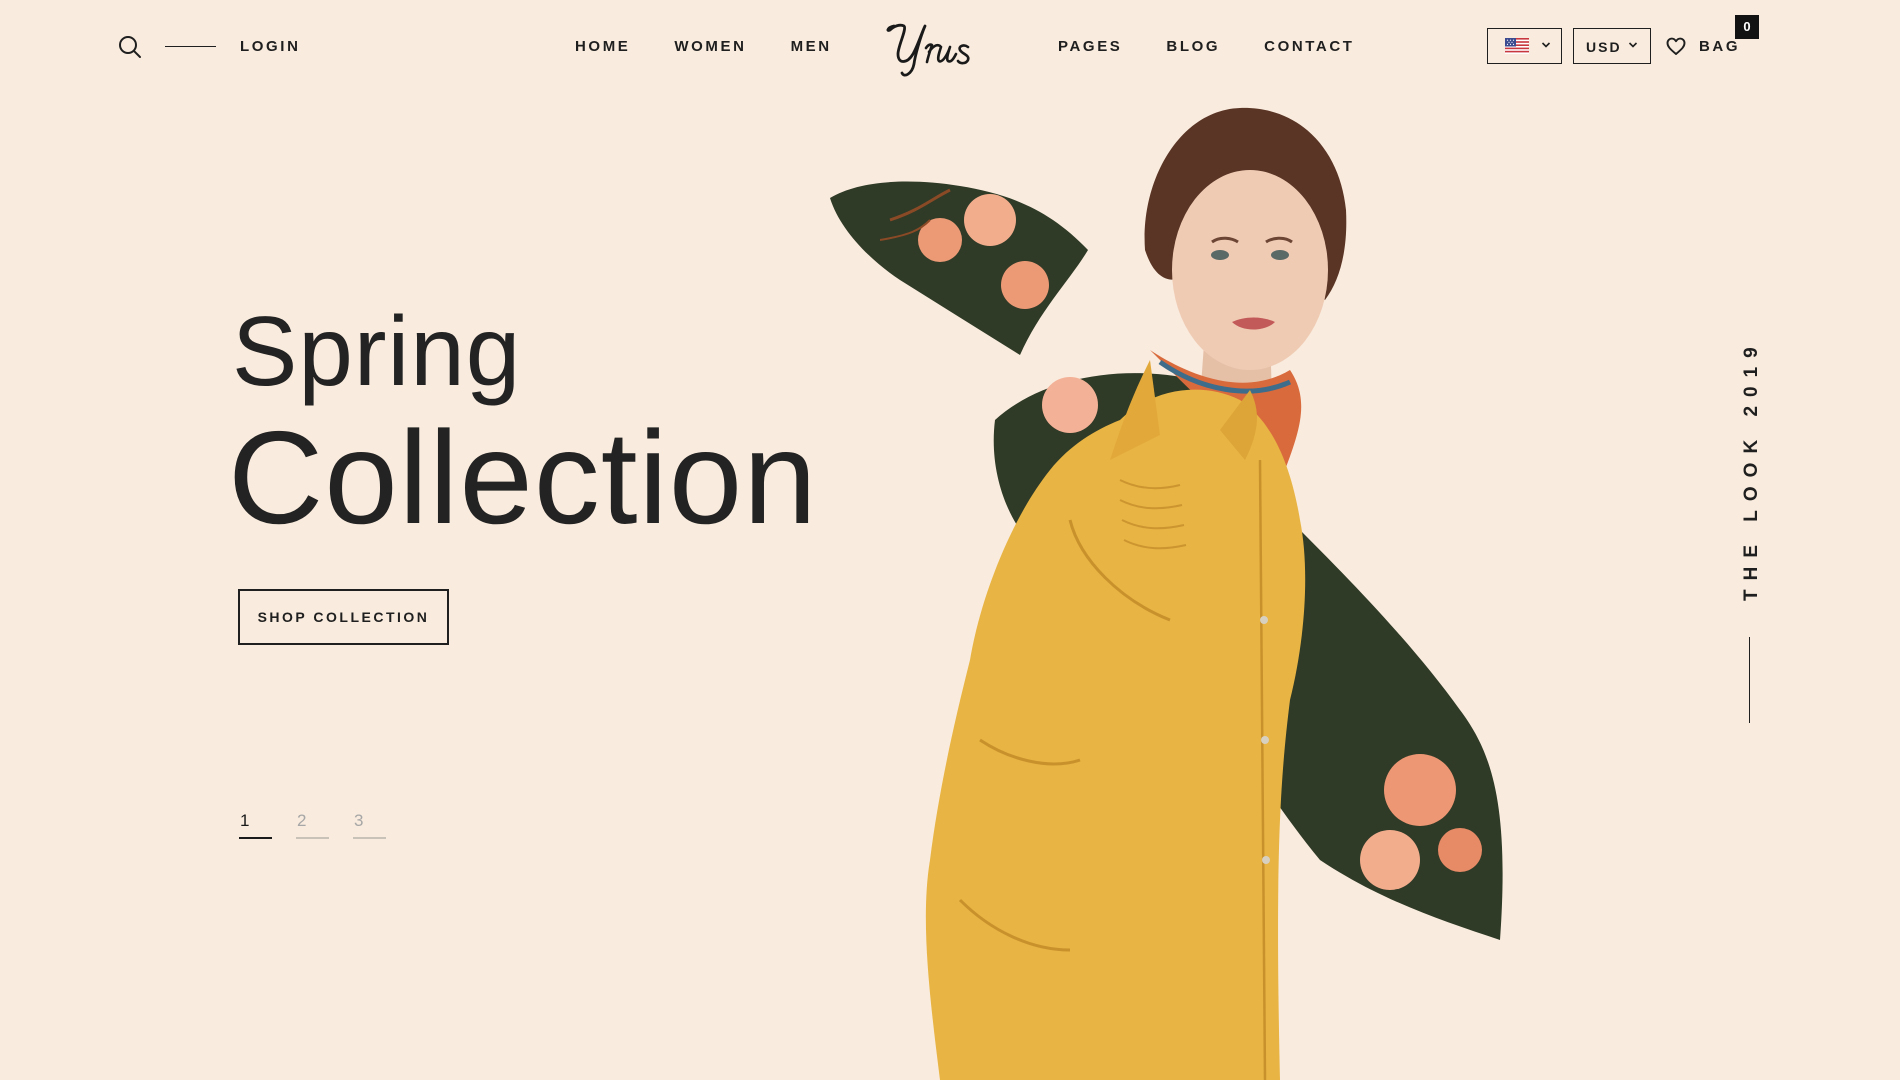 Image resolution: width=1900 pixels, height=1080 pixels. What do you see at coordinates (1309, 46) in the screenshot?
I see `nav-contact: CONTACT` at bounding box center [1309, 46].